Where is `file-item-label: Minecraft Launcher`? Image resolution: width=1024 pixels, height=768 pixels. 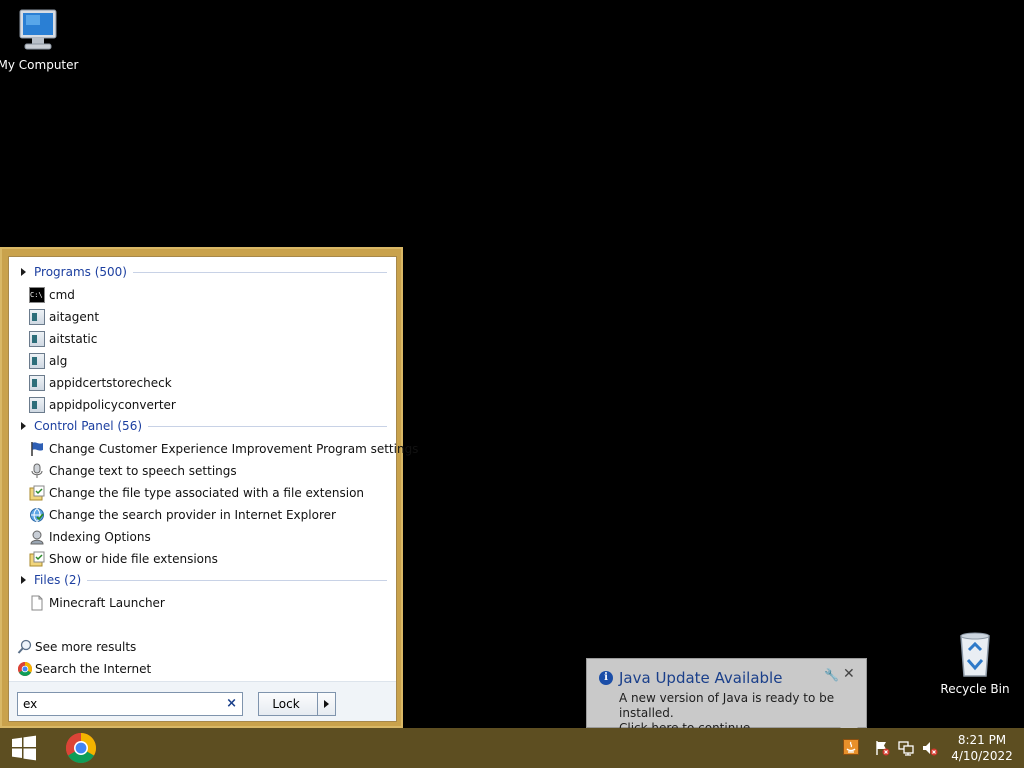 file-item-label: Minecraft Launcher is located at coordinates (107, 603).